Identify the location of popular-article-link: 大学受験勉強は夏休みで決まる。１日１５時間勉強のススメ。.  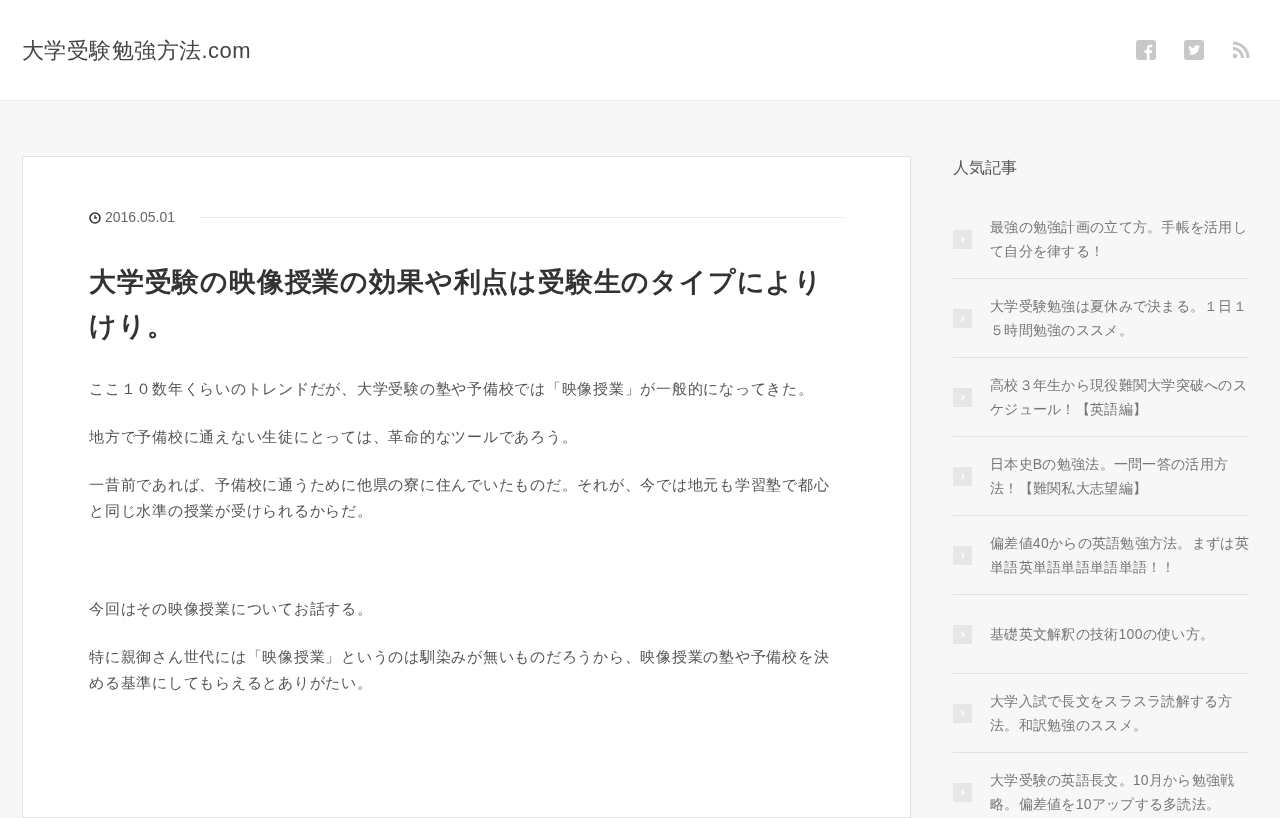
(1119, 318).